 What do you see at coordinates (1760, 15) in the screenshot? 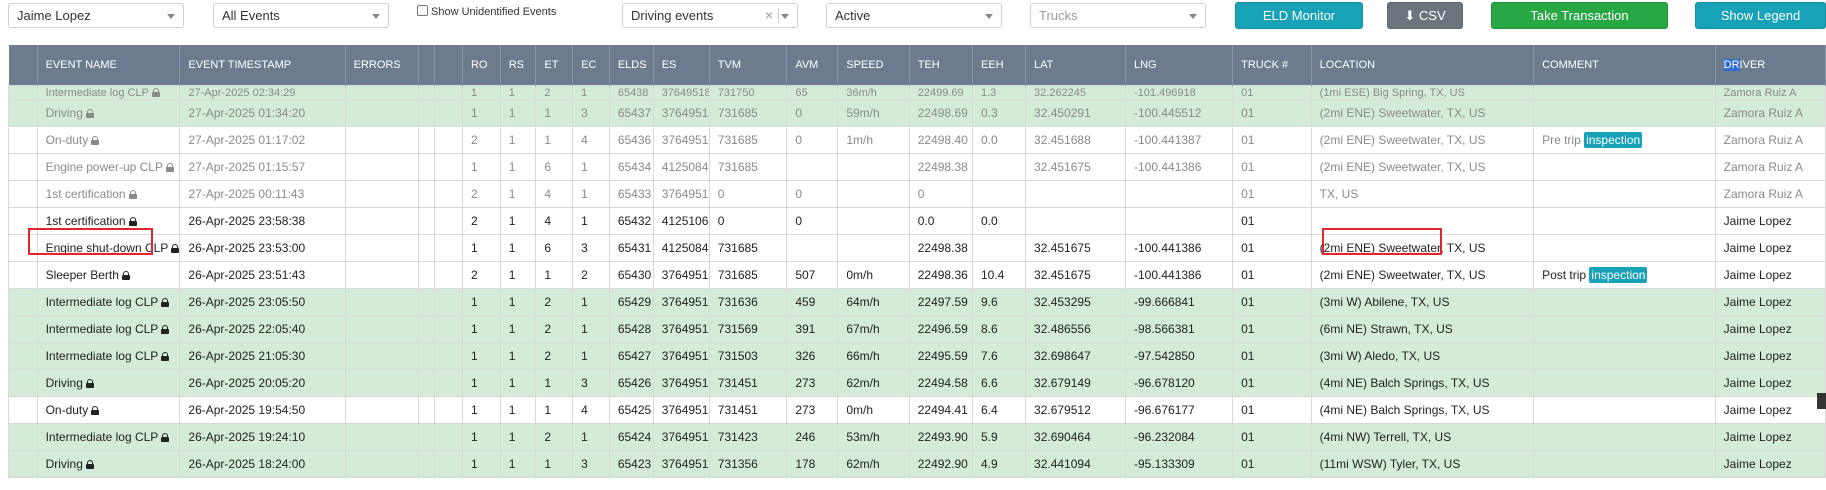
I see `show-legend-button: Show Legend` at bounding box center [1760, 15].